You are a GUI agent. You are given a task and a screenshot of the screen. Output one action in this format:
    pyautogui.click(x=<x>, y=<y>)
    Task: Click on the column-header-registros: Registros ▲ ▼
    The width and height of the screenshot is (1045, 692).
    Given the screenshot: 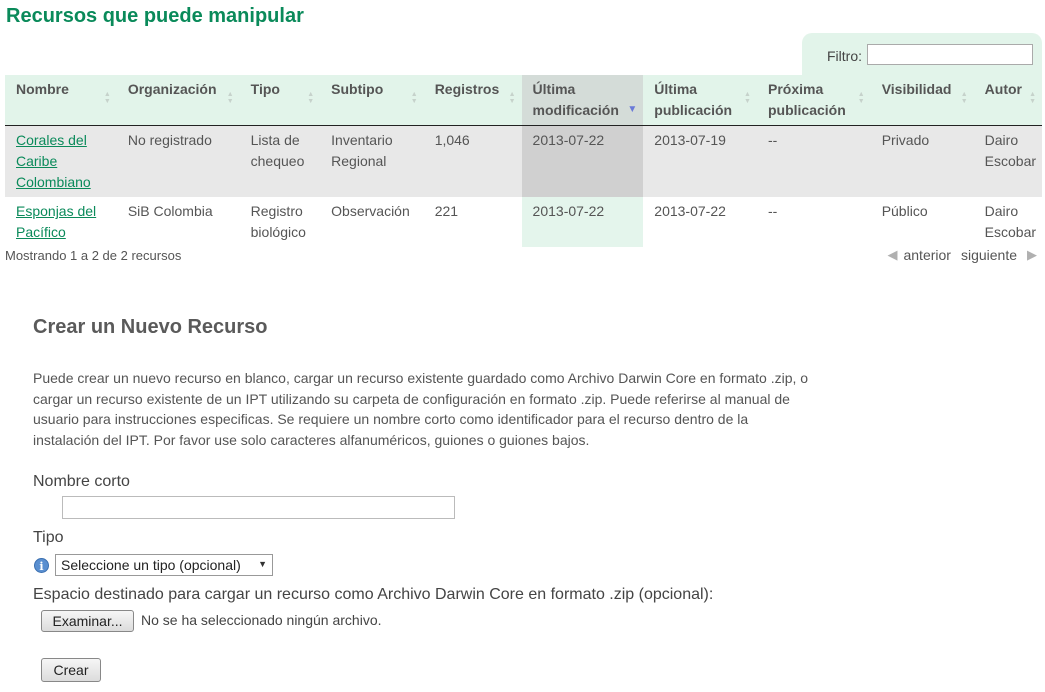 What is the action you would take?
    pyautogui.click(x=472, y=100)
    